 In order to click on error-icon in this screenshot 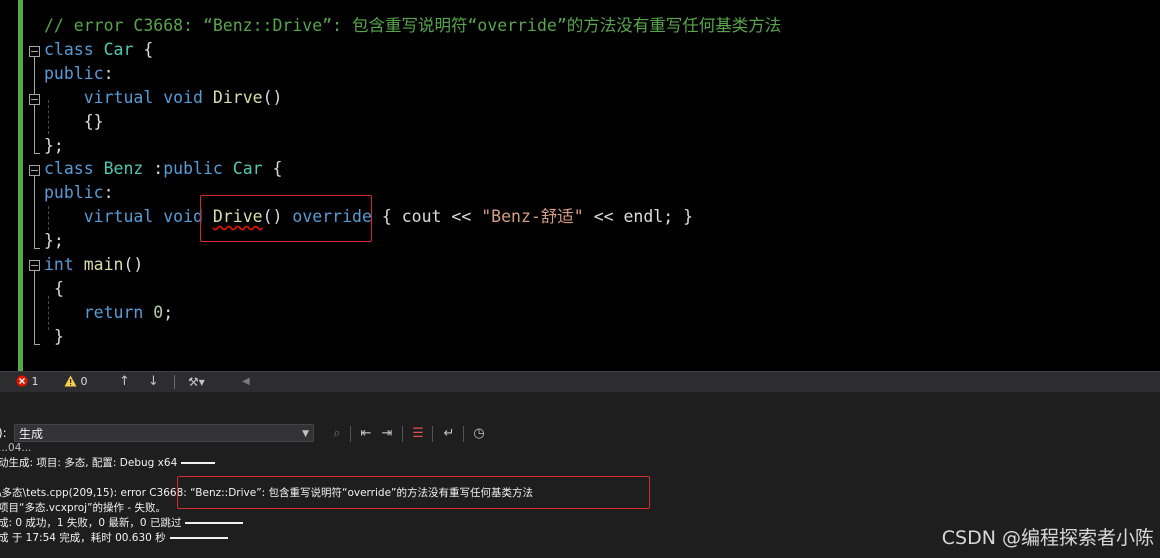, I will do `click(22, 381)`.